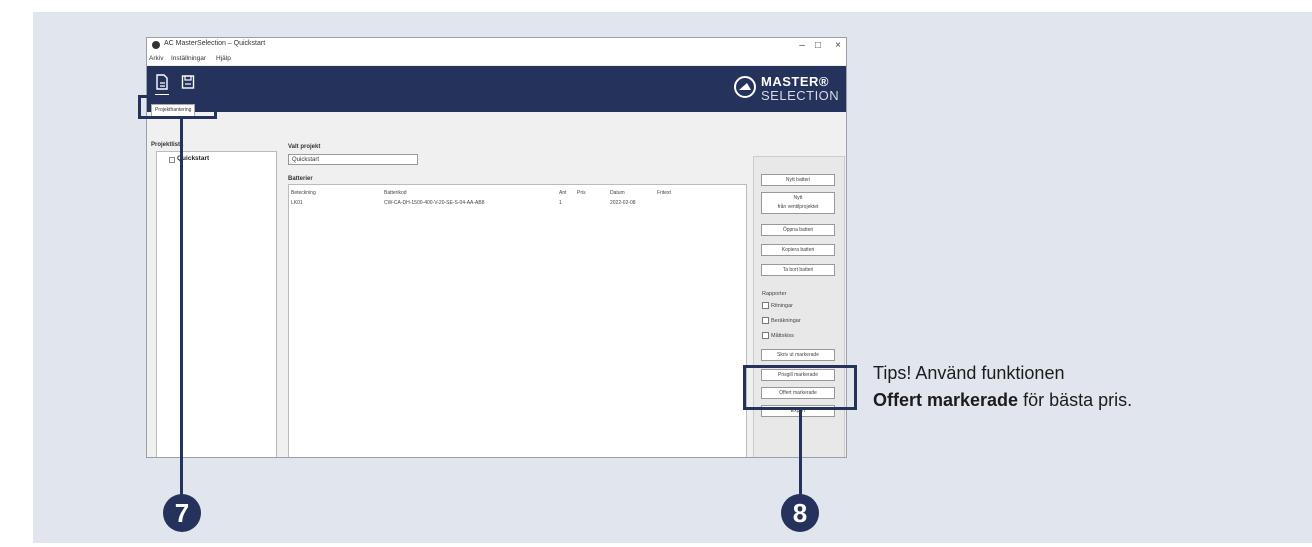 The height and width of the screenshot is (547, 1312). I want to click on batteries-label: Batterier, so click(300, 179).